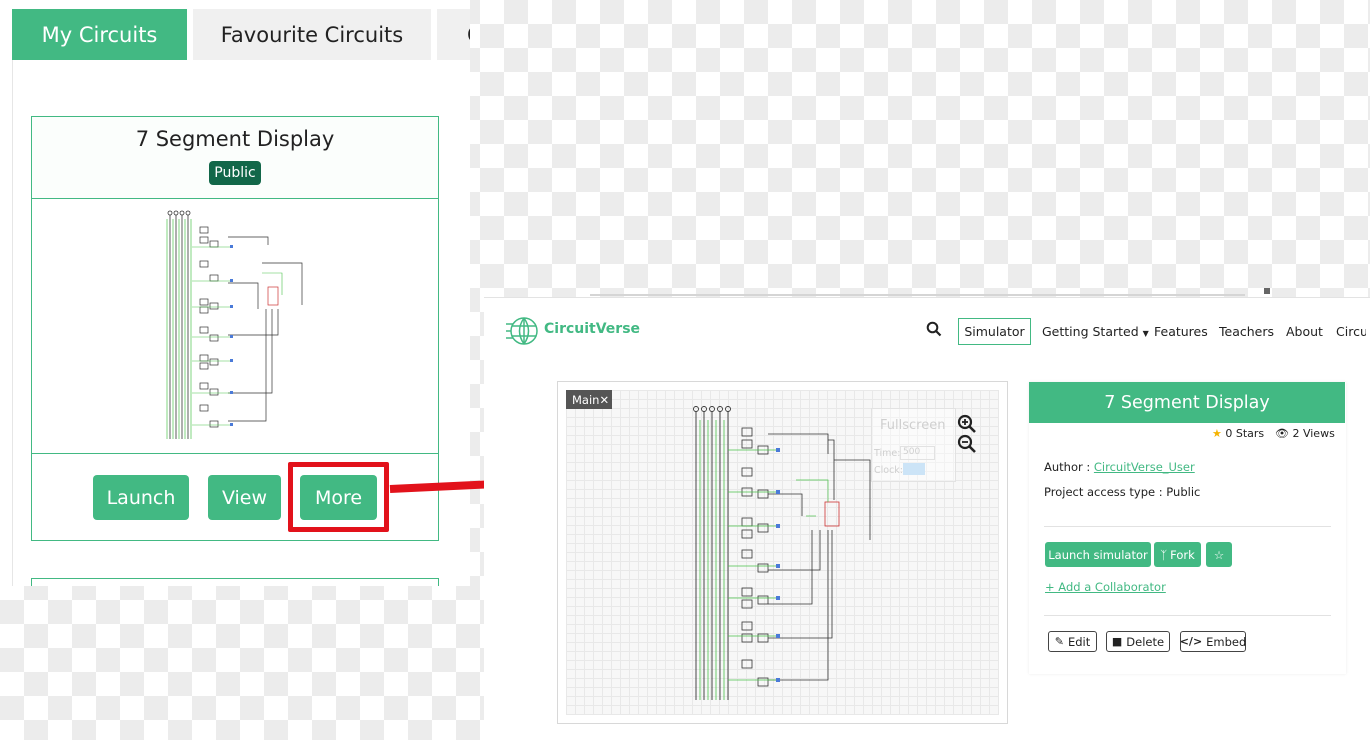  I want to click on star-outline-icon: ☆, so click(1219, 554).